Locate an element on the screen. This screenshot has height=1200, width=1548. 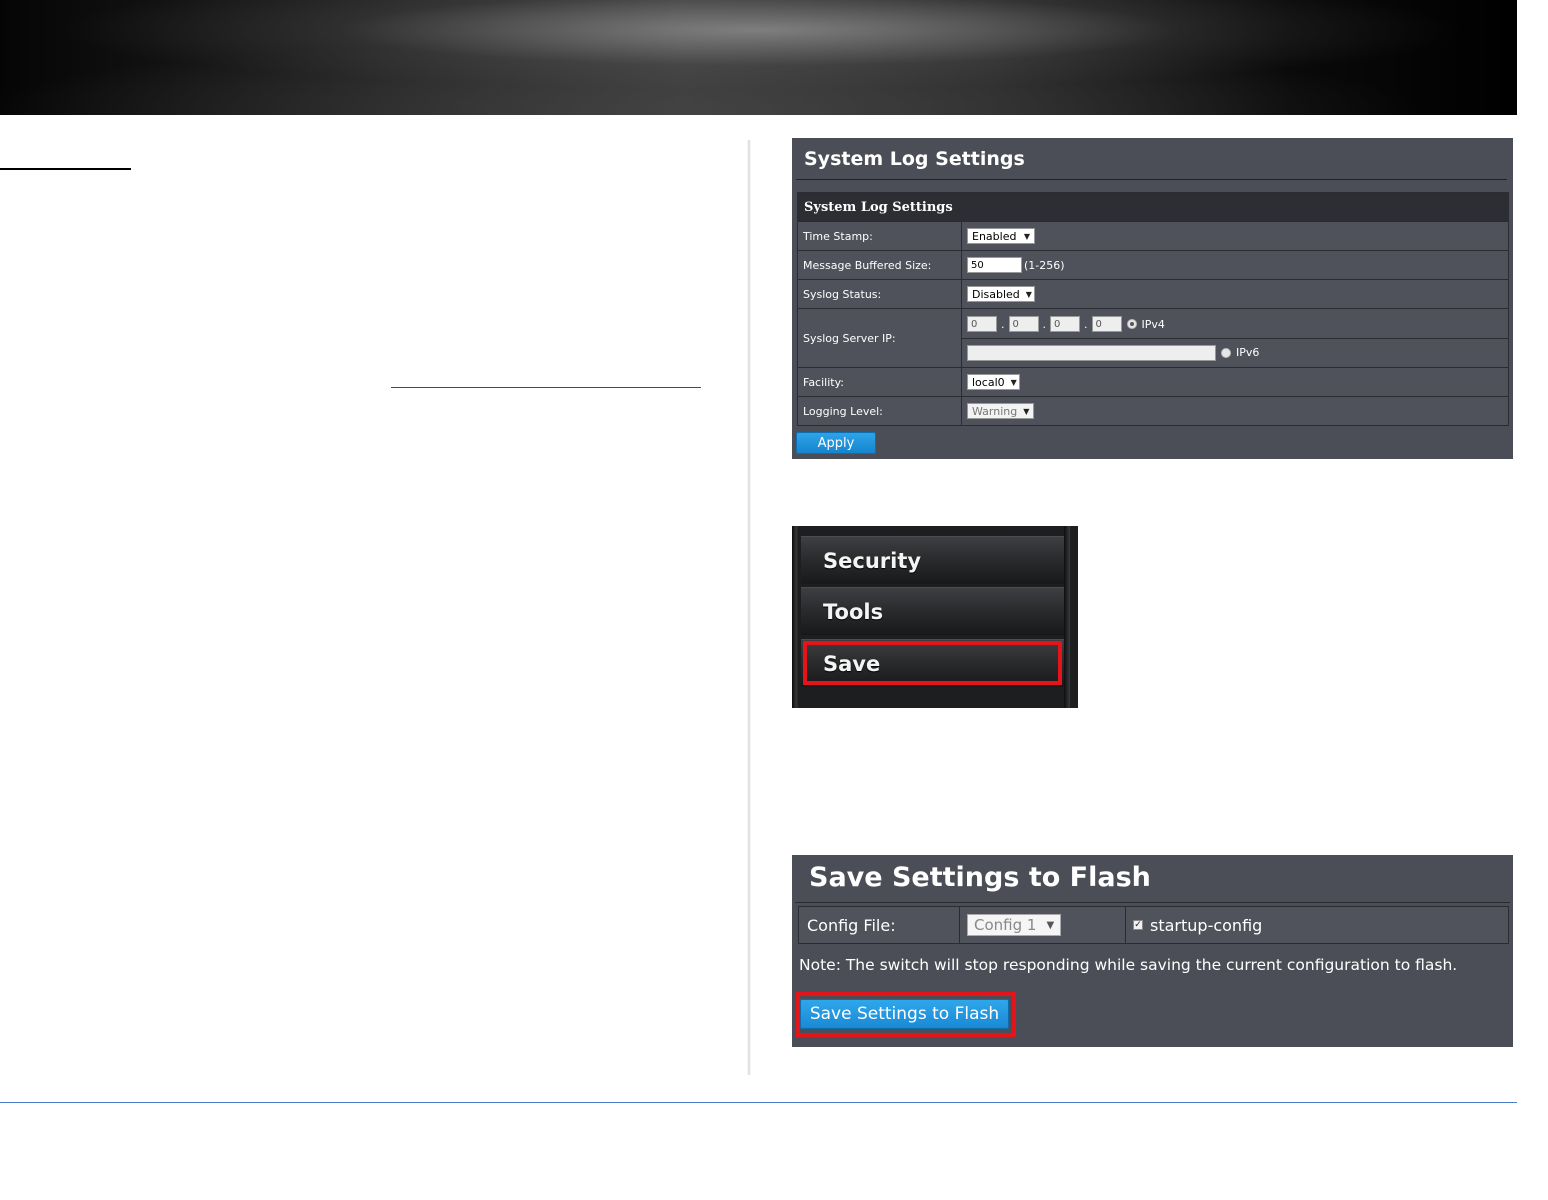
startup-config-checkbox: ✓ is located at coordinates (1138, 925).